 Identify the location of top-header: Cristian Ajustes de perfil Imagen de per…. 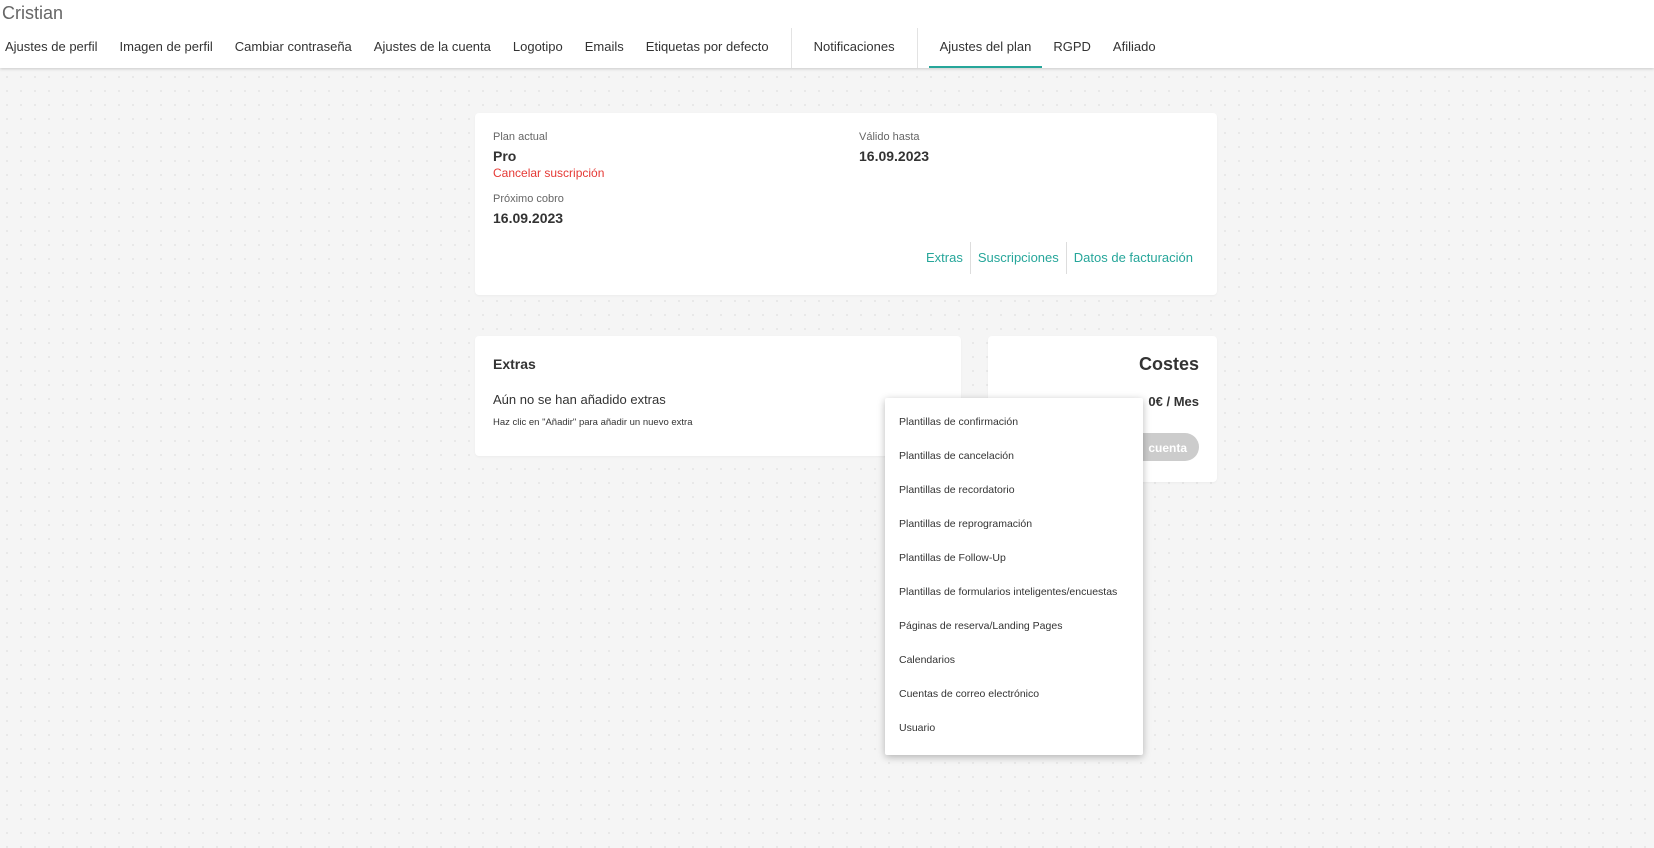
(827, 34).